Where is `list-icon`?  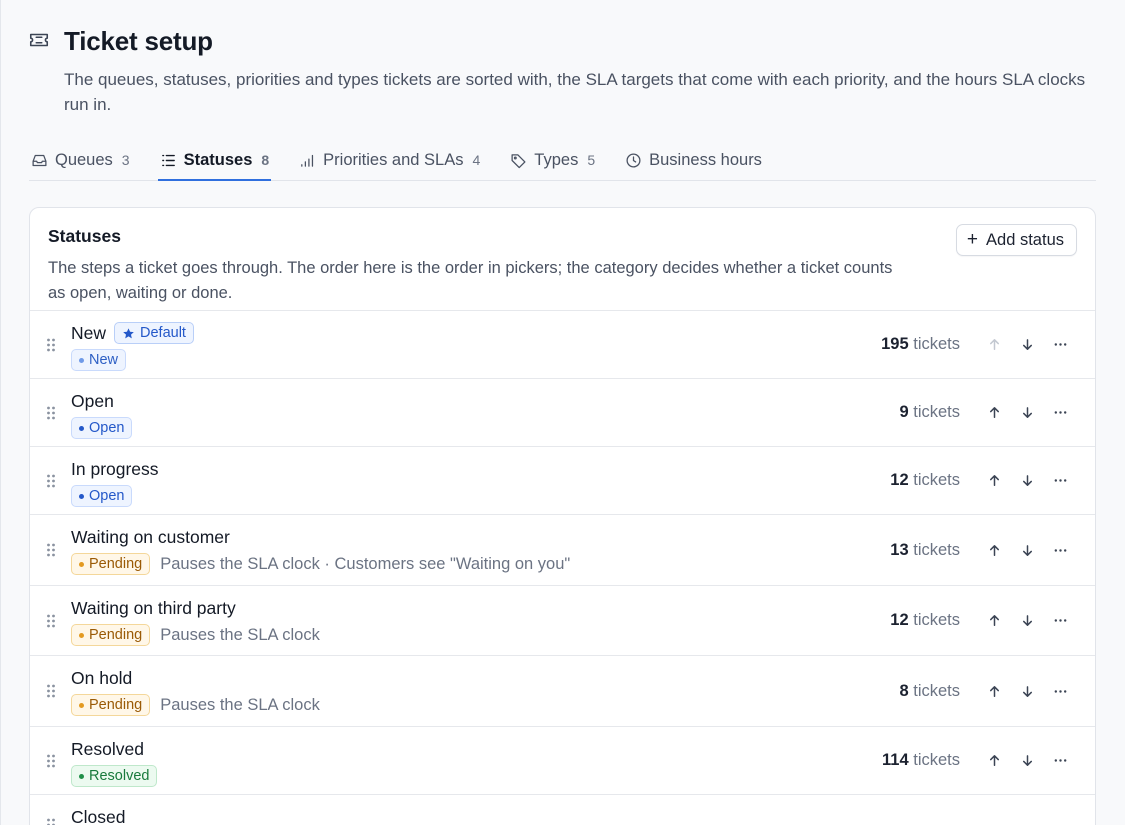
list-icon is located at coordinates (168, 160).